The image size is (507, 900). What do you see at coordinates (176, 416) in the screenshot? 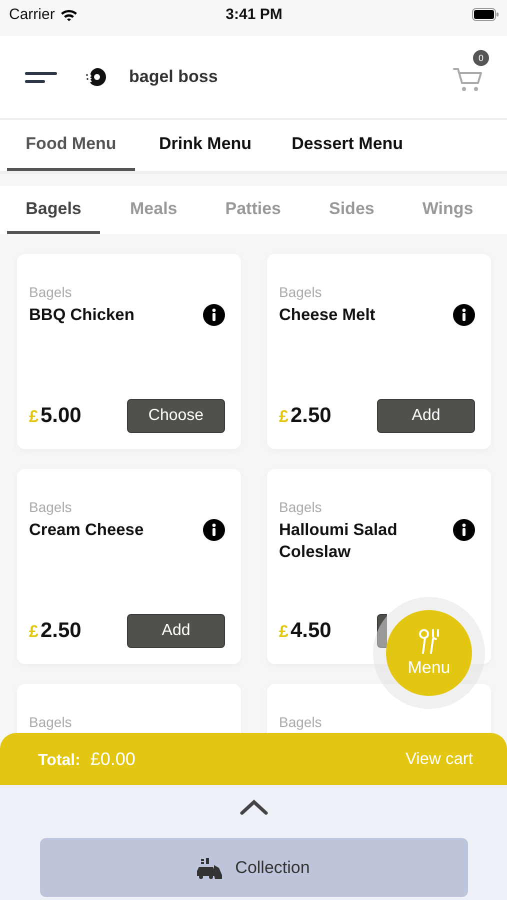
I see `add-button: Choose` at bounding box center [176, 416].